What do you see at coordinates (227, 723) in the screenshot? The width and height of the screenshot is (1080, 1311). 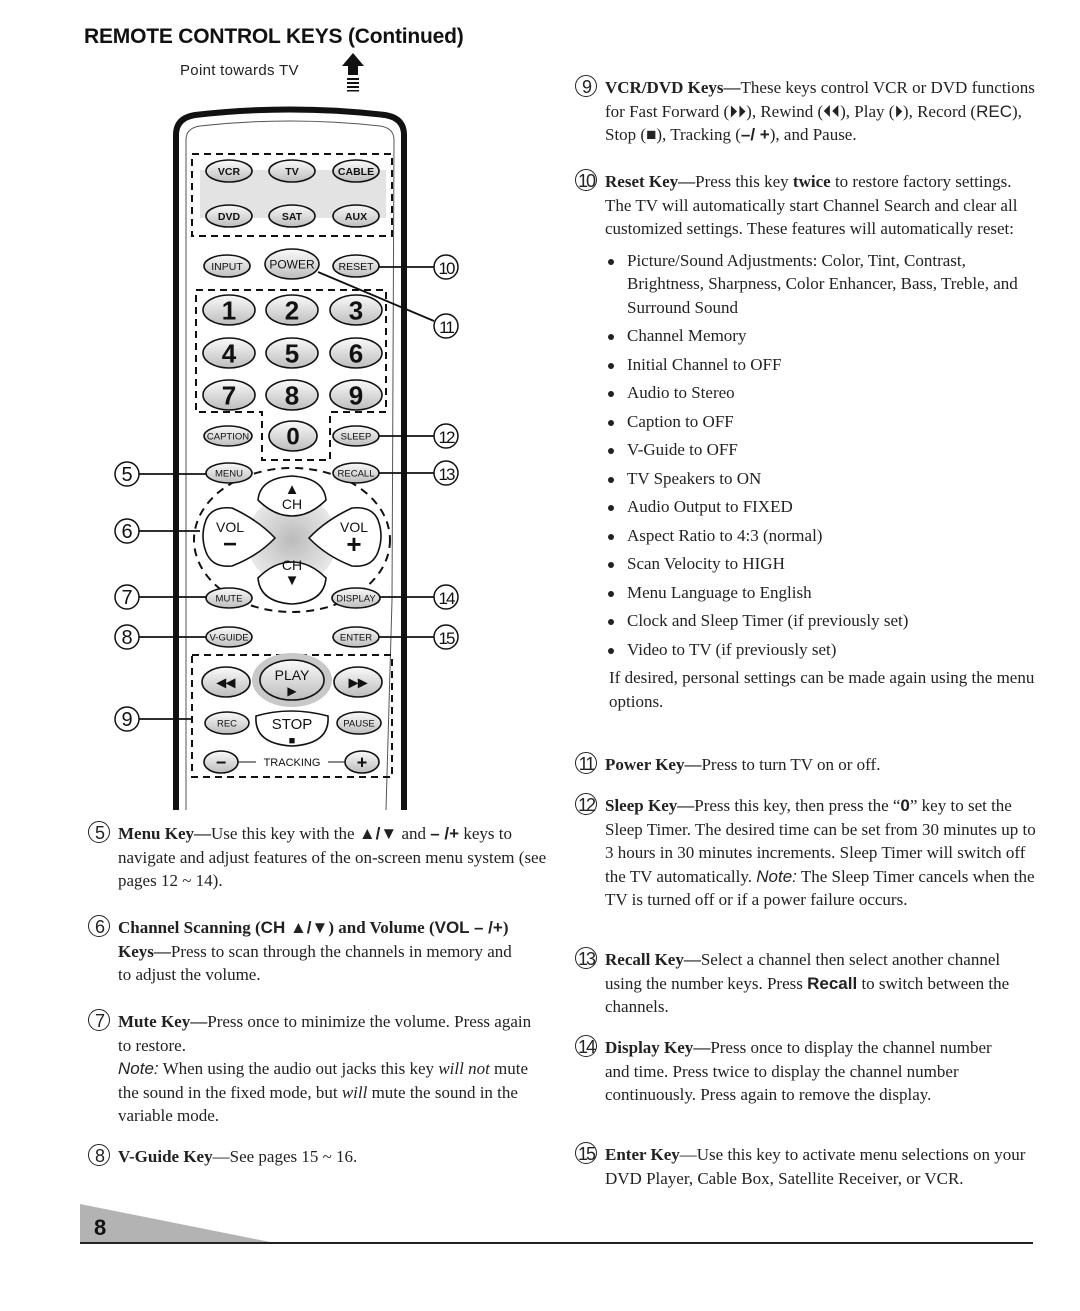 I see `rec-key: REC` at bounding box center [227, 723].